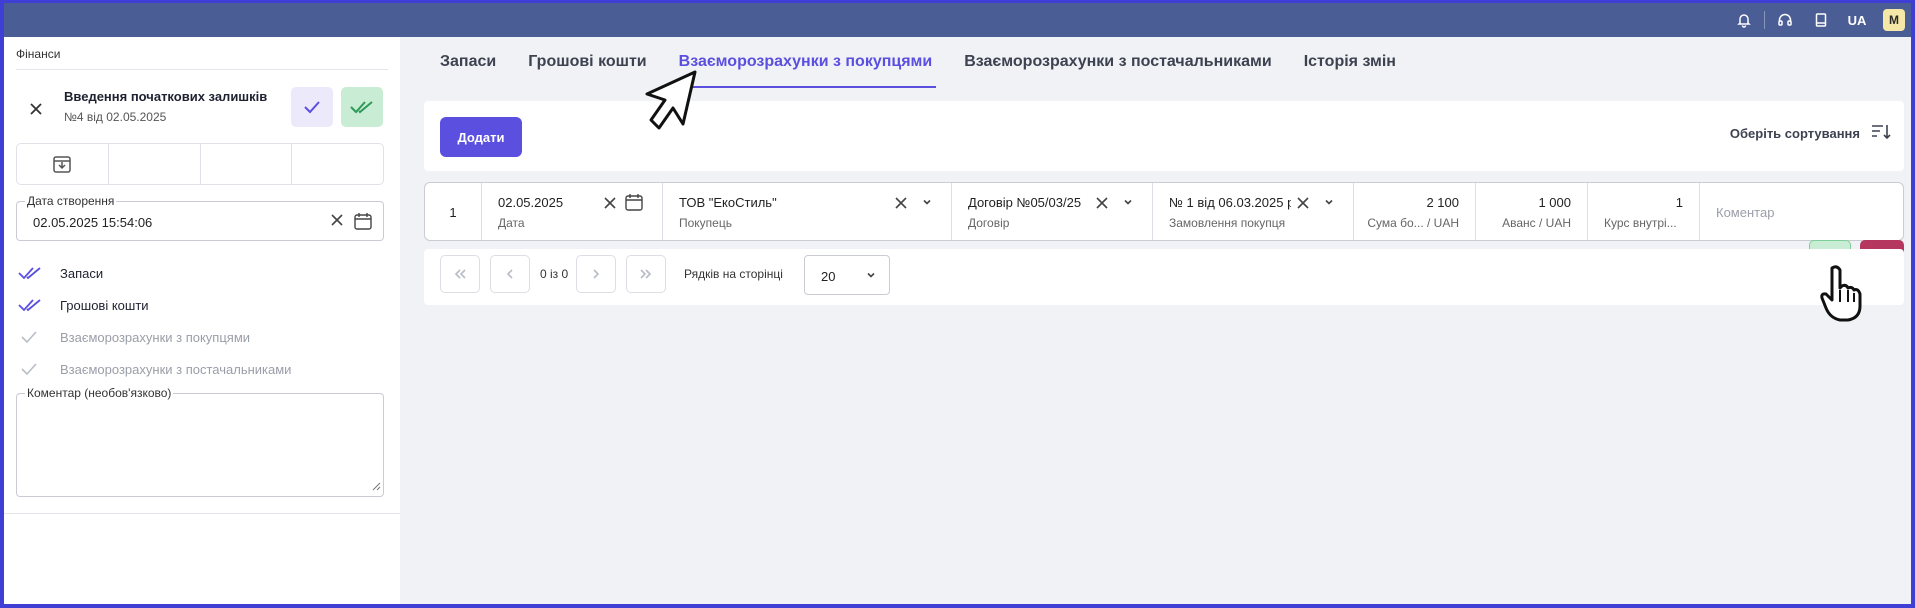 Image resolution: width=1915 pixels, height=608 pixels. I want to click on clear-buyer-icon, so click(901, 204).